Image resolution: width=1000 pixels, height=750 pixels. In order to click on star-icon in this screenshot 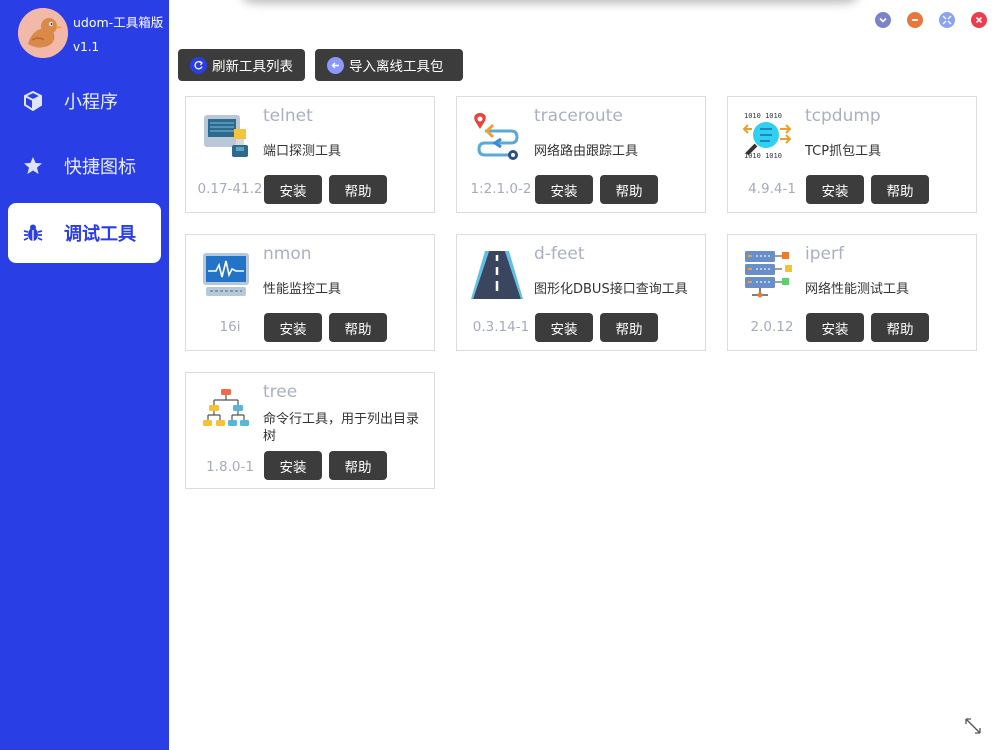, I will do `click(33, 166)`.